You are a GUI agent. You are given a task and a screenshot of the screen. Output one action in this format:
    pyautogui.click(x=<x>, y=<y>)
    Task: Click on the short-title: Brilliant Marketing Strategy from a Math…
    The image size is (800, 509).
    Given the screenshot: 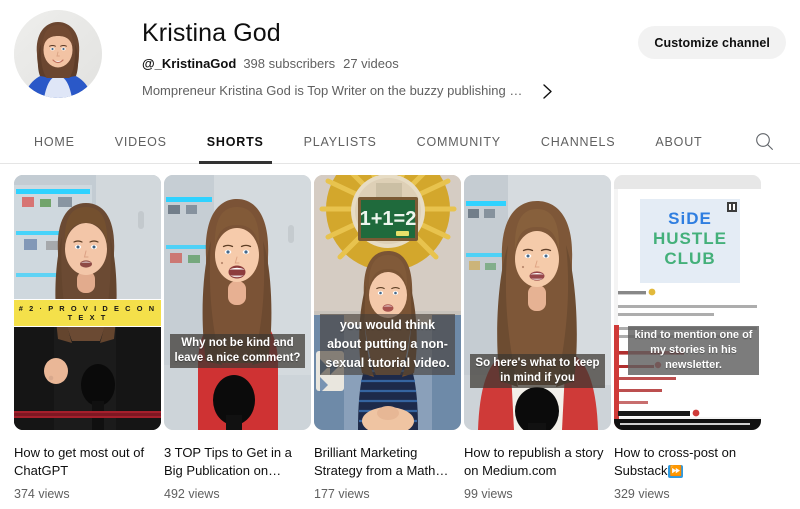 What is the action you would take?
    pyautogui.click(x=387, y=462)
    